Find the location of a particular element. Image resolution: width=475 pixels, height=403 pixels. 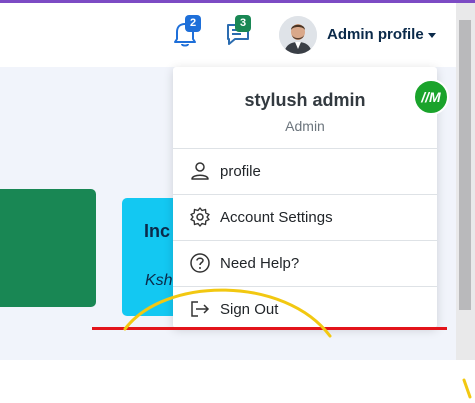

logo-text: //M is located at coordinates (430, 97).